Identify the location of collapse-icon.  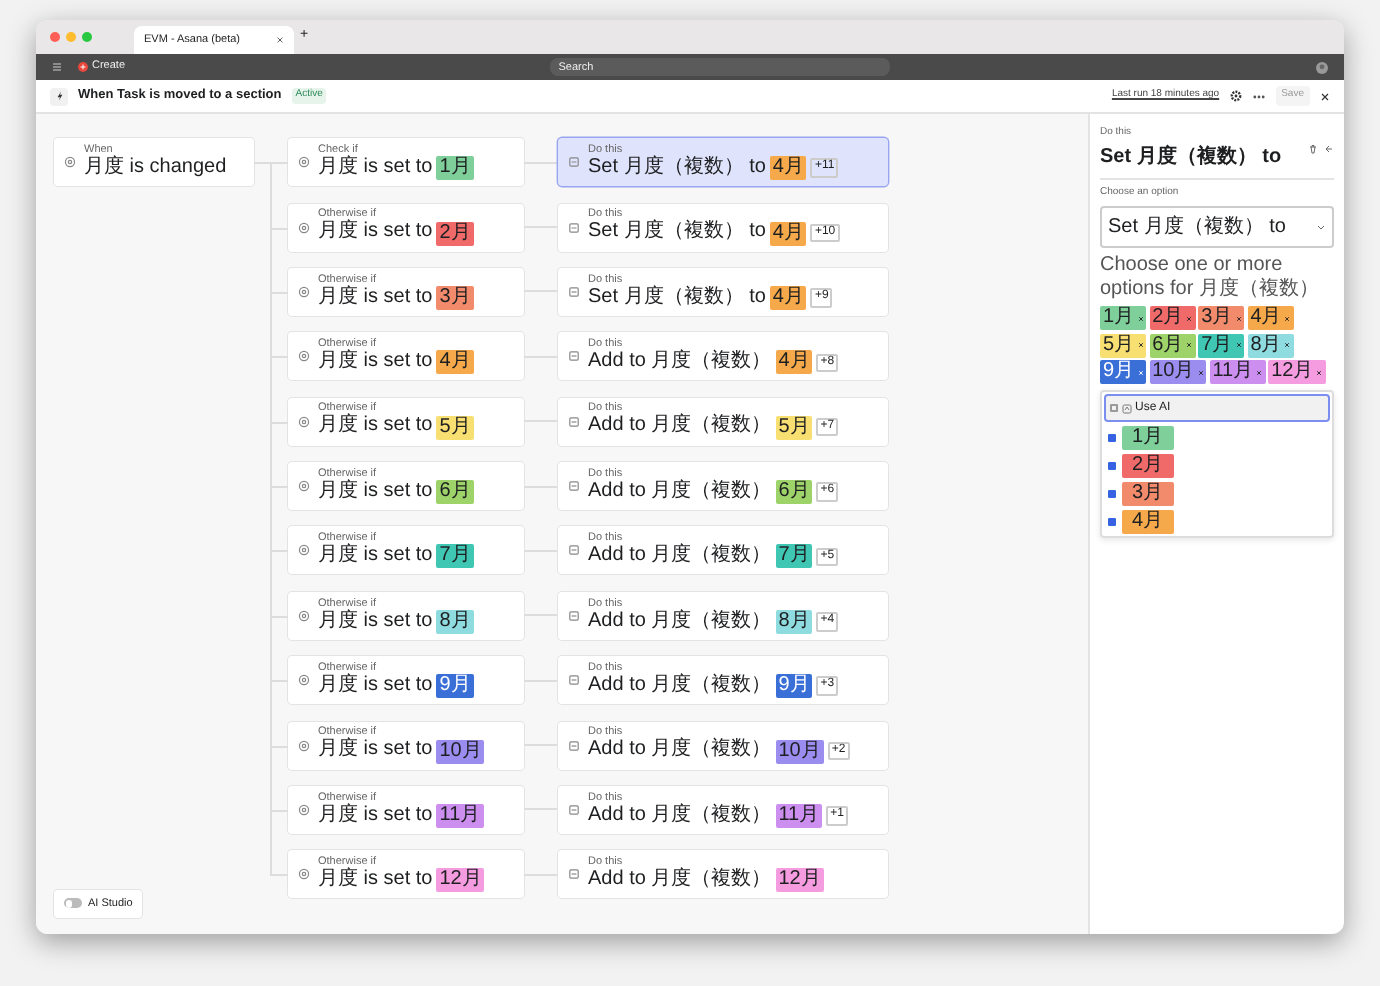
(1329, 148).